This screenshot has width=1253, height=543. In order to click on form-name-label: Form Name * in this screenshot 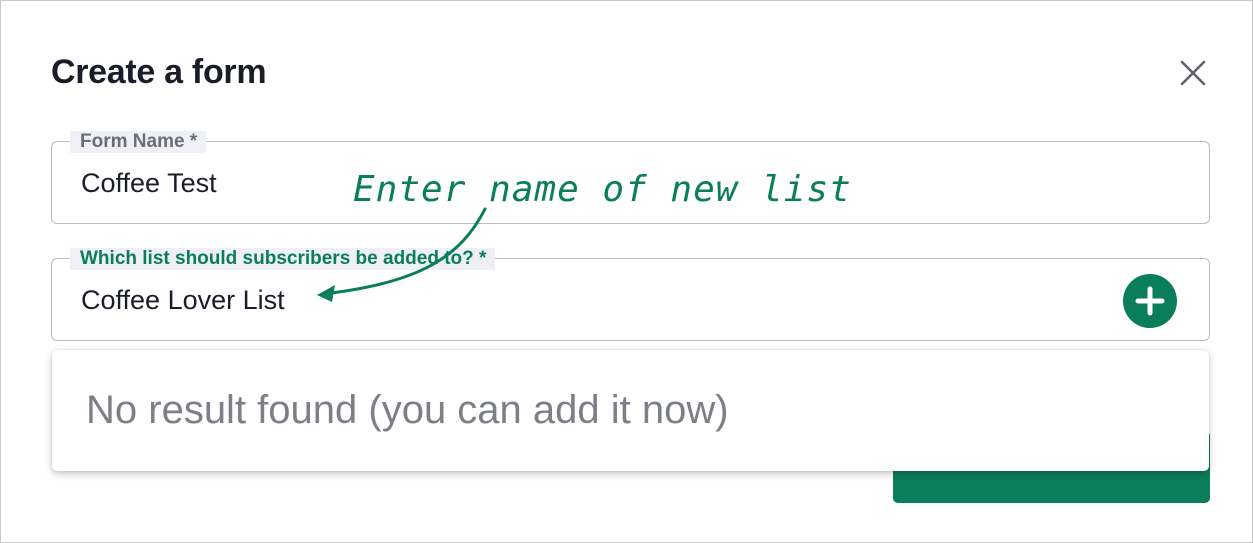, I will do `click(138, 142)`.